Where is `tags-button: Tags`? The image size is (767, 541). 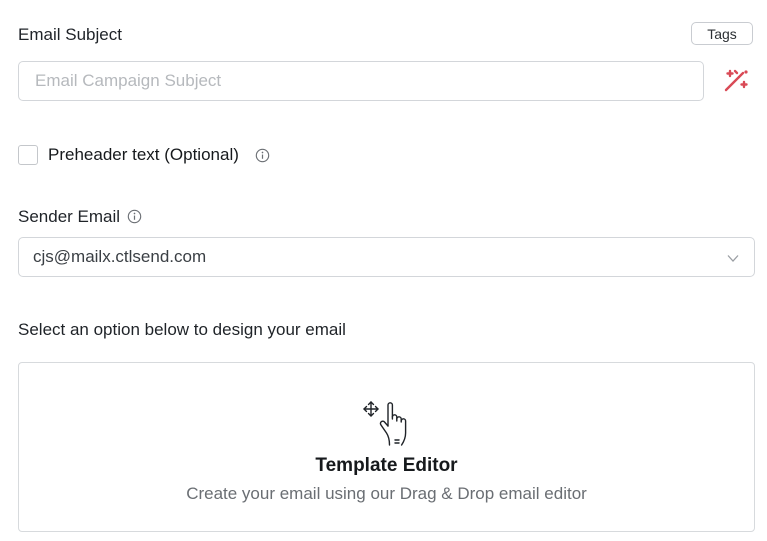 tags-button: Tags is located at coordinates (722, 33).